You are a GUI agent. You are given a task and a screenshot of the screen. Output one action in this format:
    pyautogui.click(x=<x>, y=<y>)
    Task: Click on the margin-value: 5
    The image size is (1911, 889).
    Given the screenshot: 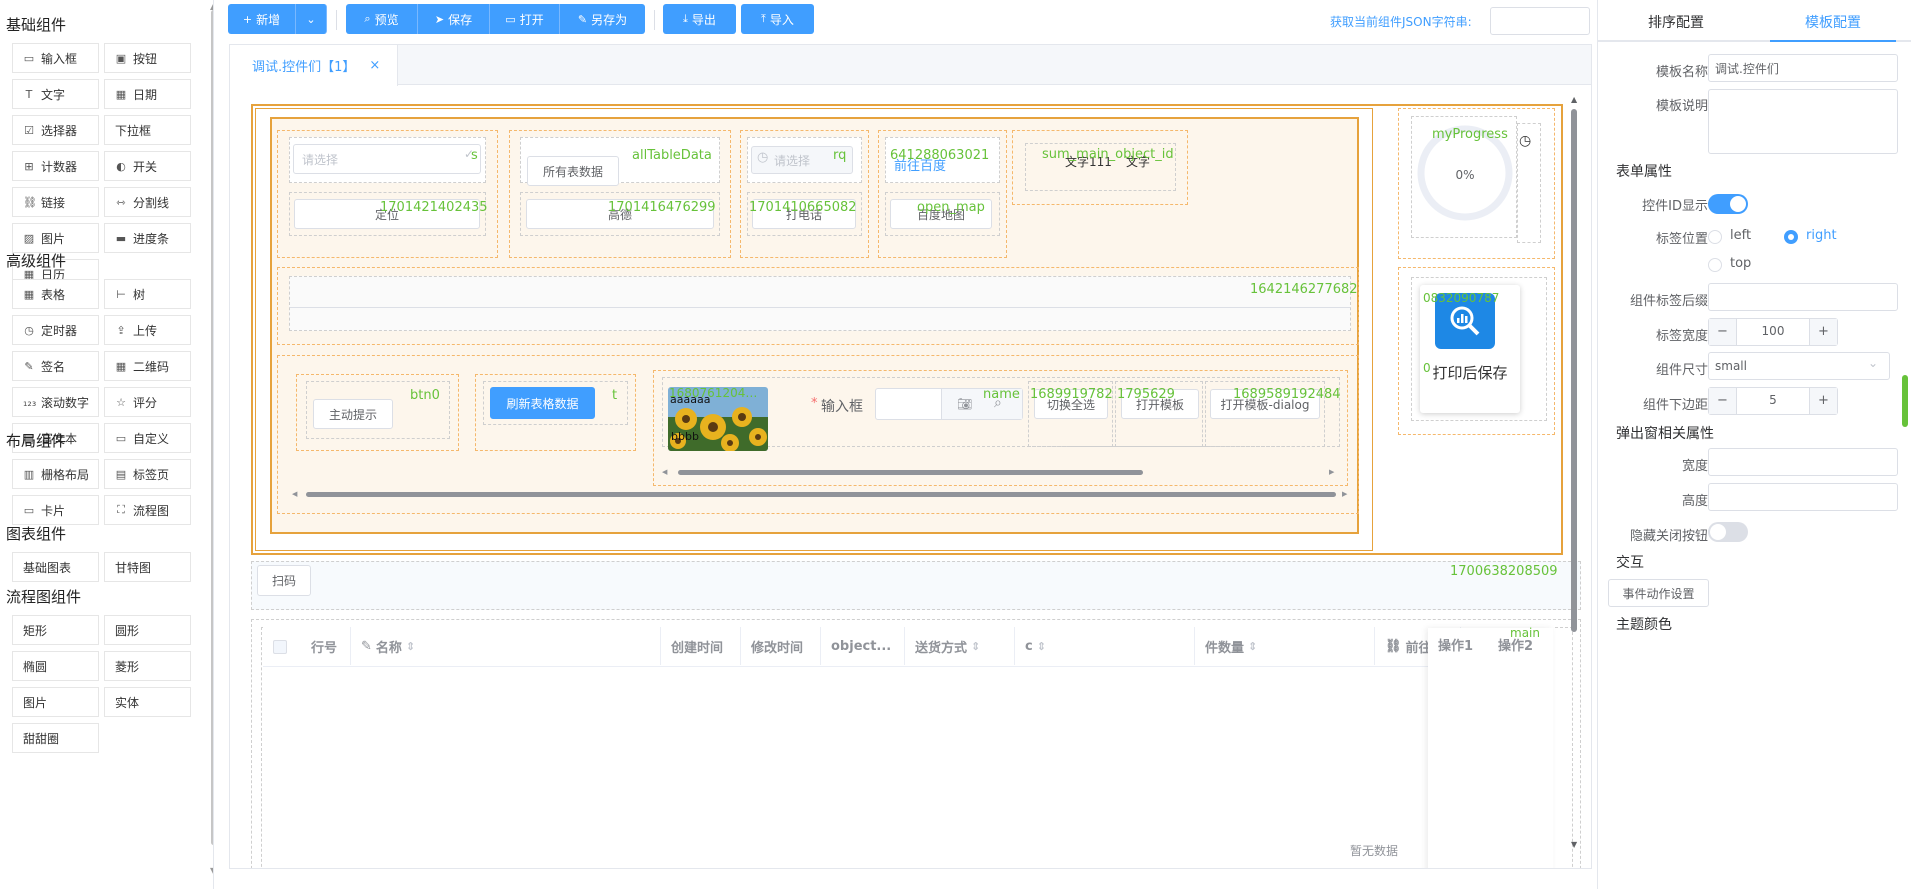 What is the action you would take?
    pyautogui.click(x=1773, y=400)
    